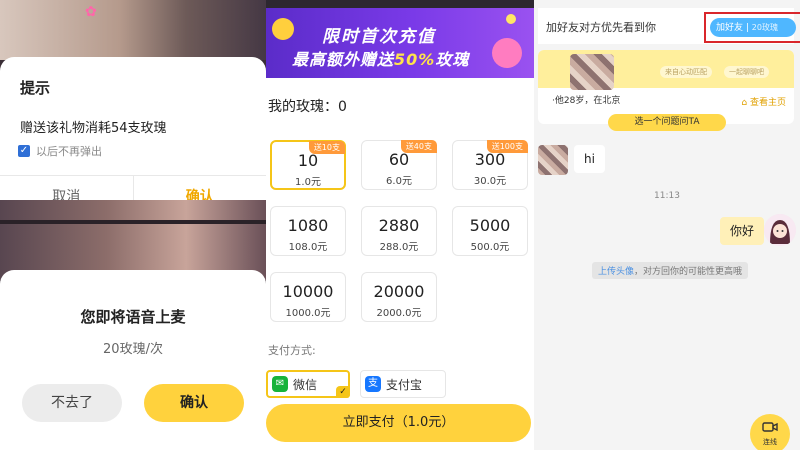  What do you see at coordinates (452, 59) in the screenshot?
I see `banner-subline-suffix: 玫瑰` at bounding box center [452, 59].